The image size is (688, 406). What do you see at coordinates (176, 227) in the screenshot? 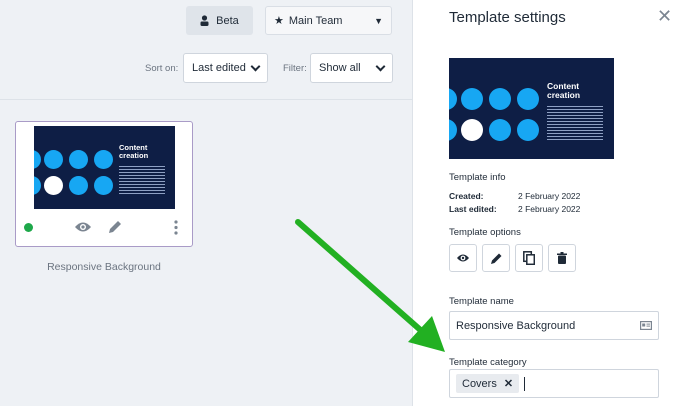
I see `more-vertical-icon` at bounding box center [176, 227].